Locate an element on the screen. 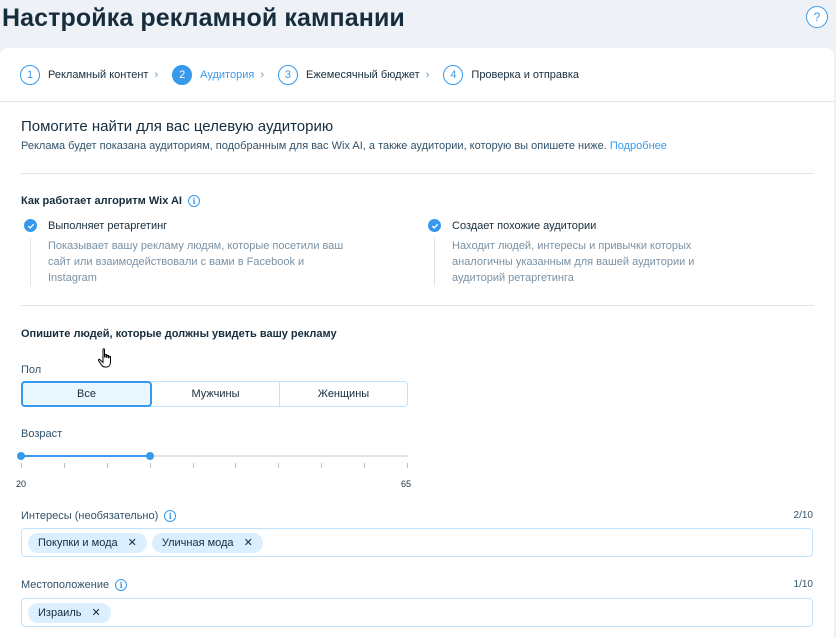 The height and width of the screenshot is (638, 836). page-title: Настройка рекламной кампании is located at coordinates (203, 18).